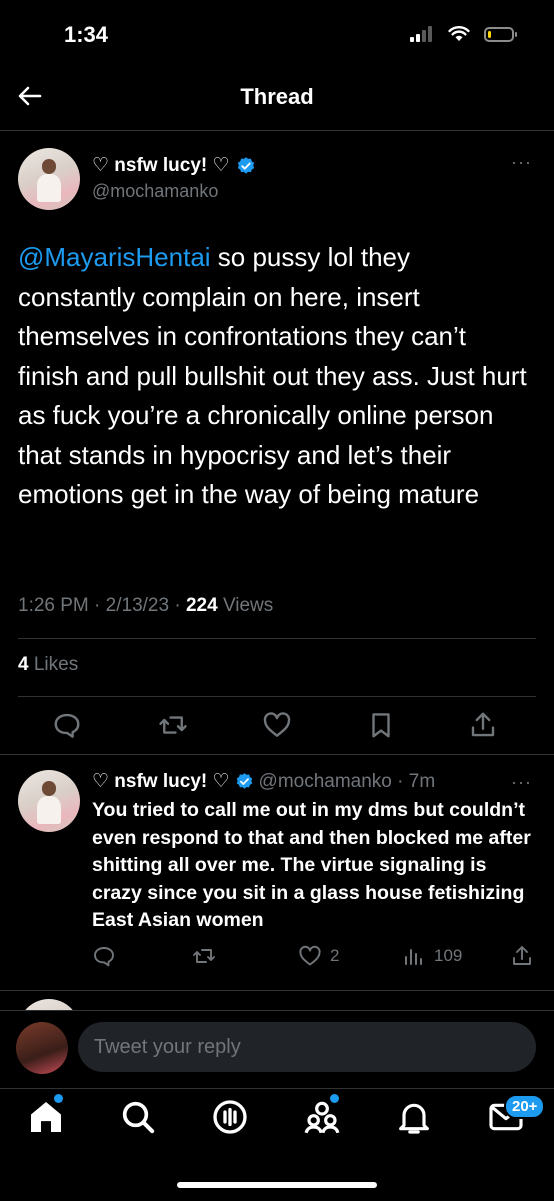 The width and height of the screenshot is (554, 1201). What do you see at coordinates (335, 955) in the screenshot?
I see `like-count: 2` at bounding box center [335, 955].